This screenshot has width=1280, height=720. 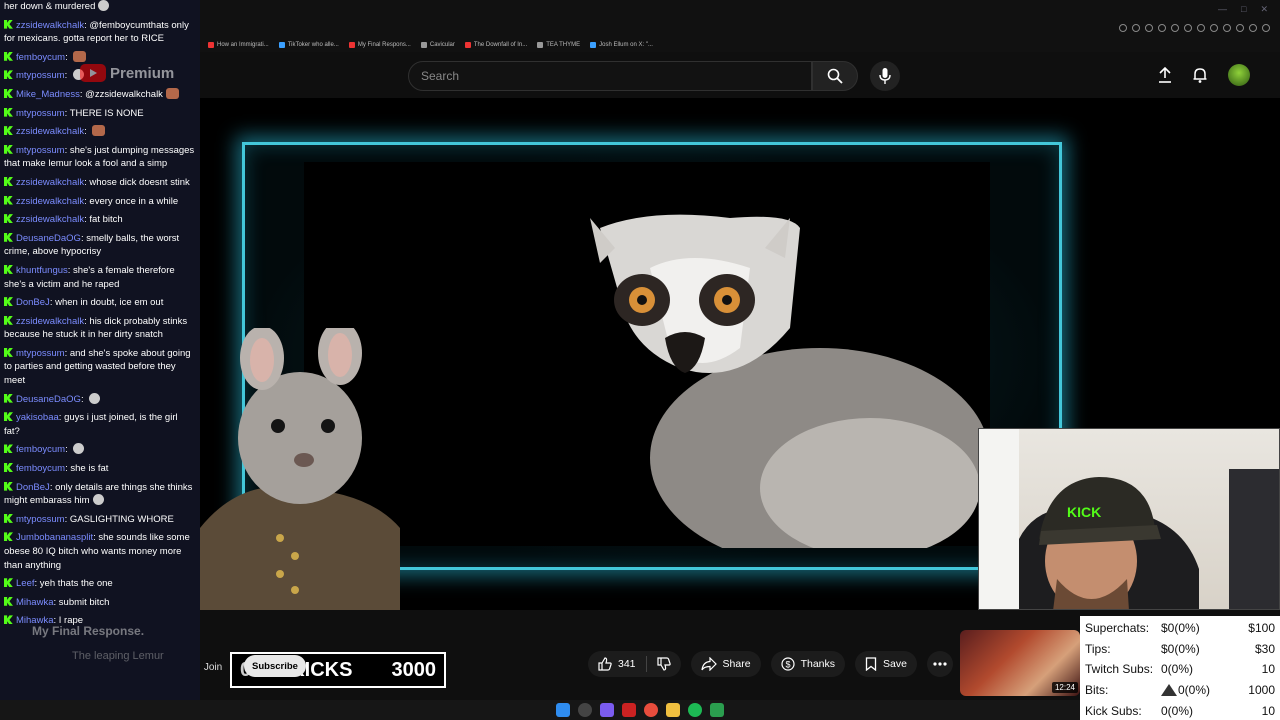 What do you see at coordinates (1264, 9) in the screenshot?
I see `close-icon: ✕` at bounding box center [1264, 9].